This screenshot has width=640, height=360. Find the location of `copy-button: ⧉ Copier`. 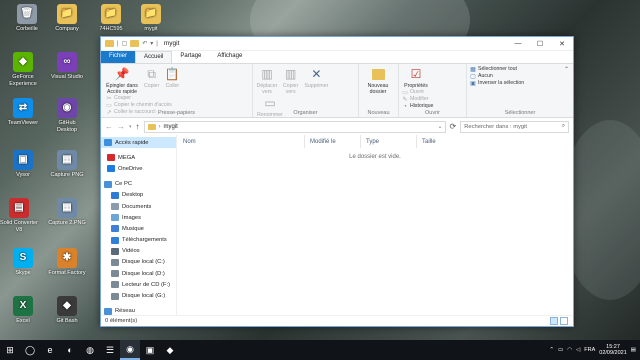

copy-button: ⧉ Copier is located at coordinates (152, 77).